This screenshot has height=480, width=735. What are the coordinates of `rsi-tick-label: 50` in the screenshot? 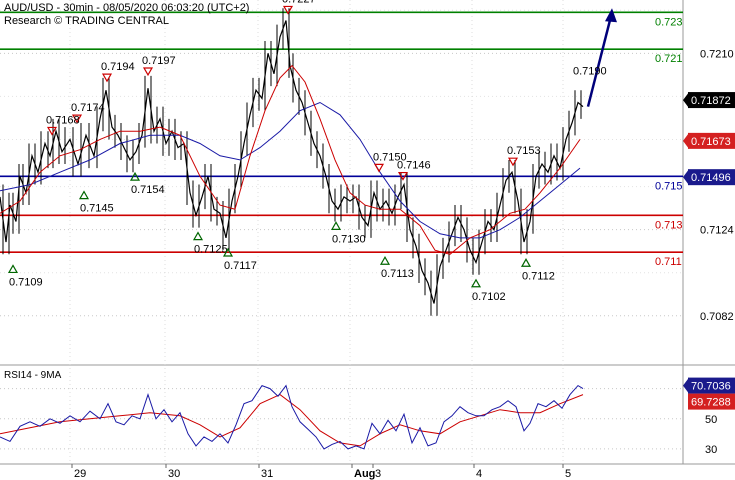 It's located at (711, 420).